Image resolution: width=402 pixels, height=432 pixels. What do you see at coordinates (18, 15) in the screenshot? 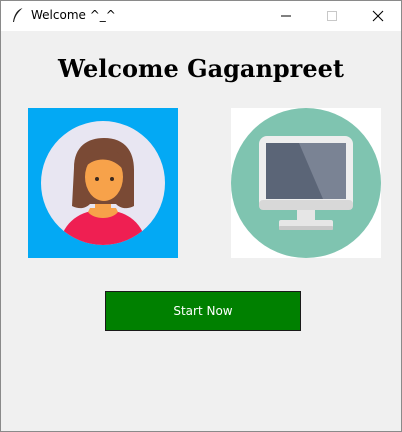
I see `feather-icon` at bounding box center [18, 15].